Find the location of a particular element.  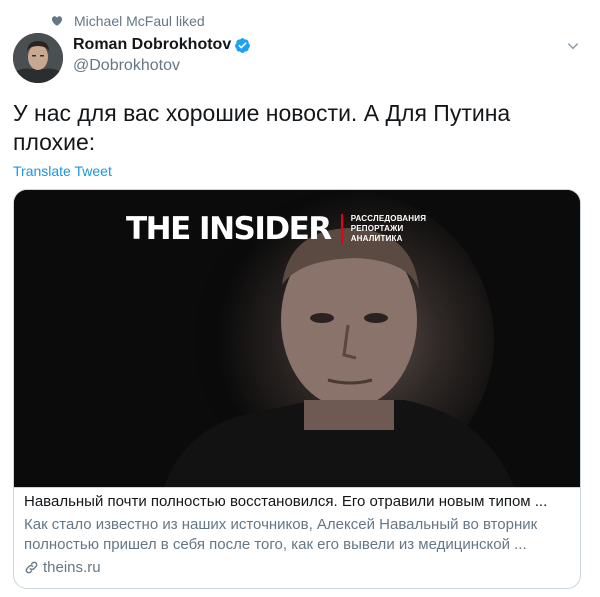

author-display-name: Roman Dobrokhotov is located at coordinates (152, 45).